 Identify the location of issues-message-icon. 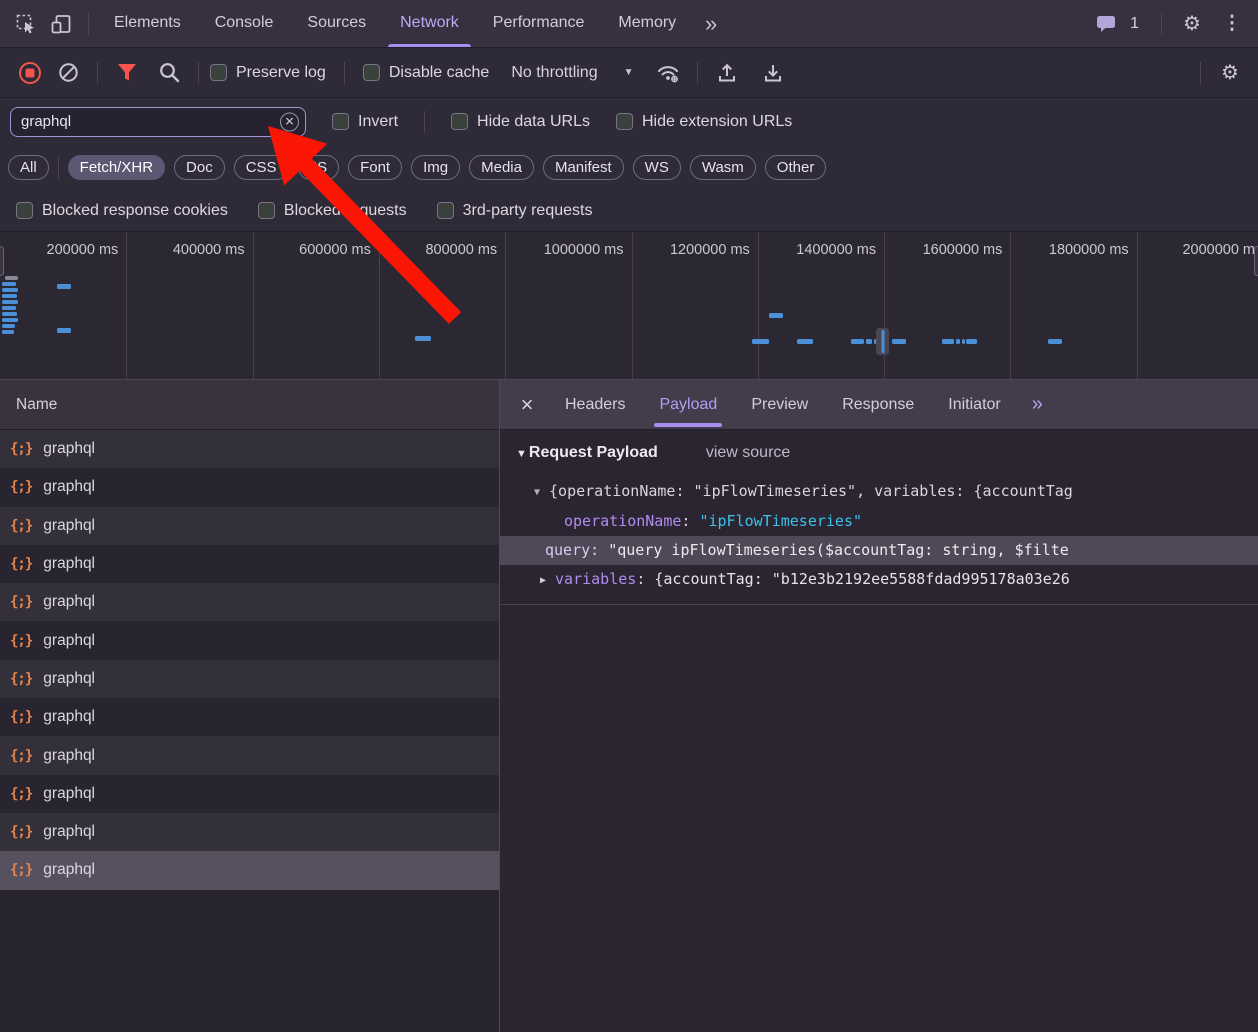
(1106, 24).